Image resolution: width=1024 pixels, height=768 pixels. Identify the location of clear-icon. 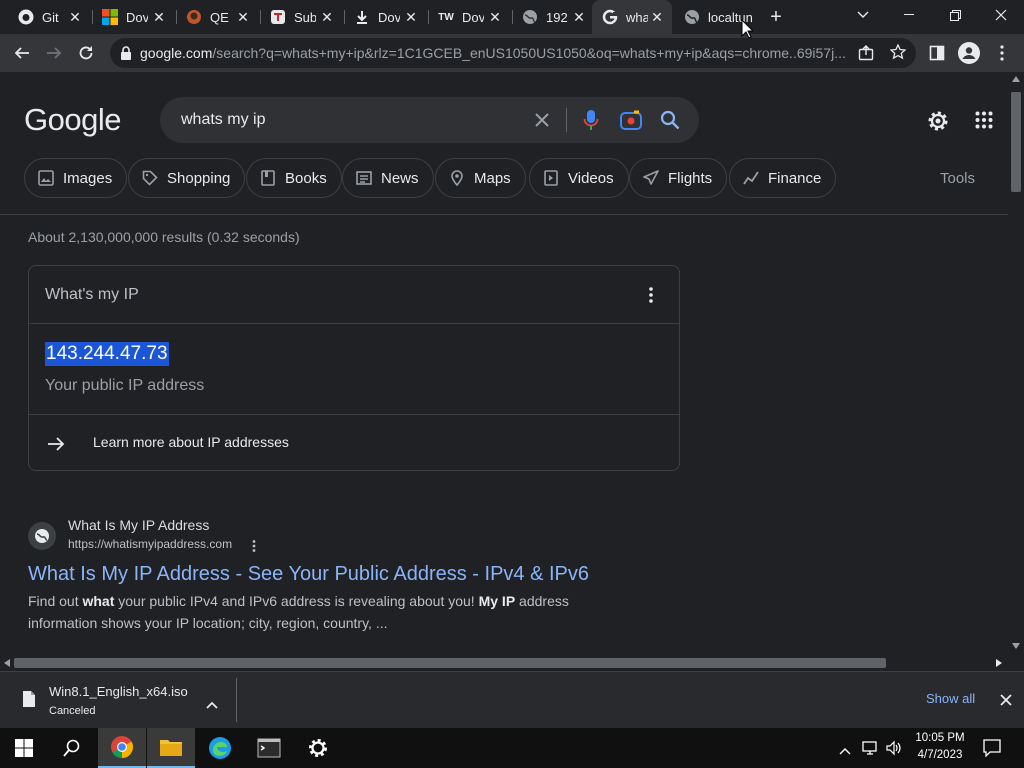
(542, 122).